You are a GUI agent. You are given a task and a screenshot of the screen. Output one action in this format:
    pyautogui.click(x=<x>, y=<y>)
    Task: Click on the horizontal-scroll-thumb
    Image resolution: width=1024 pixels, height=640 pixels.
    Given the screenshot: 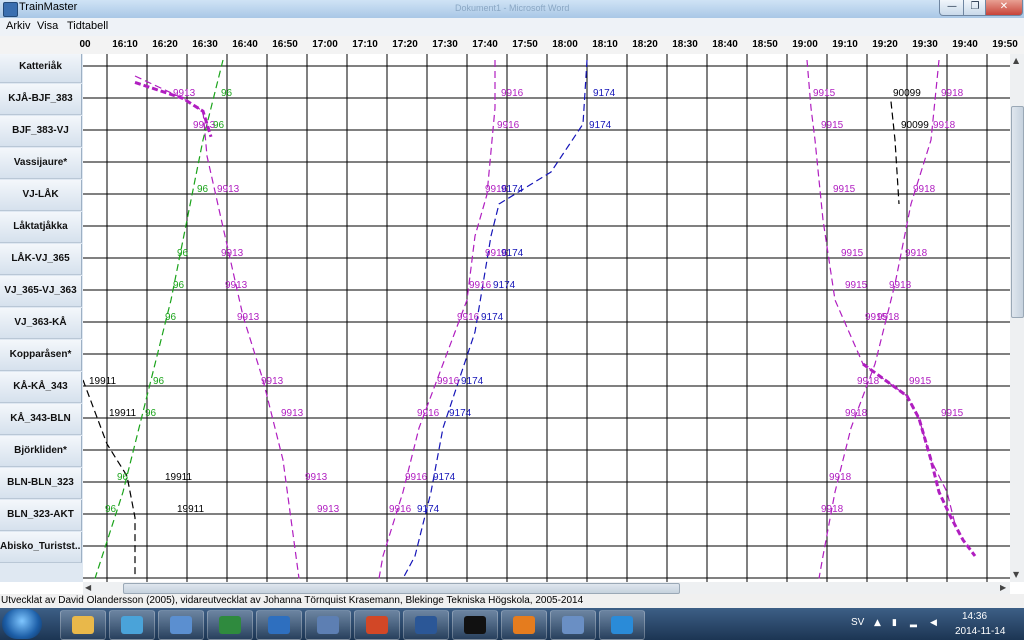 What is the action you would take?
    pyautogui.click(x=401, y=588)
    